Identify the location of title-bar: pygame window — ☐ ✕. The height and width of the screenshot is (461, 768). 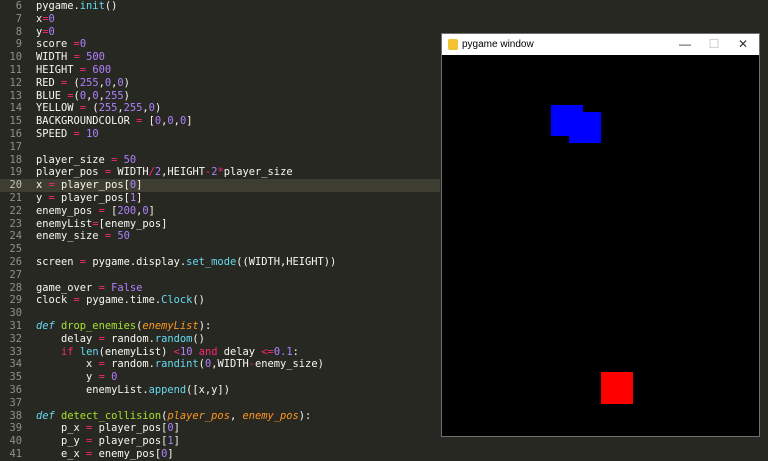
(600, 44).